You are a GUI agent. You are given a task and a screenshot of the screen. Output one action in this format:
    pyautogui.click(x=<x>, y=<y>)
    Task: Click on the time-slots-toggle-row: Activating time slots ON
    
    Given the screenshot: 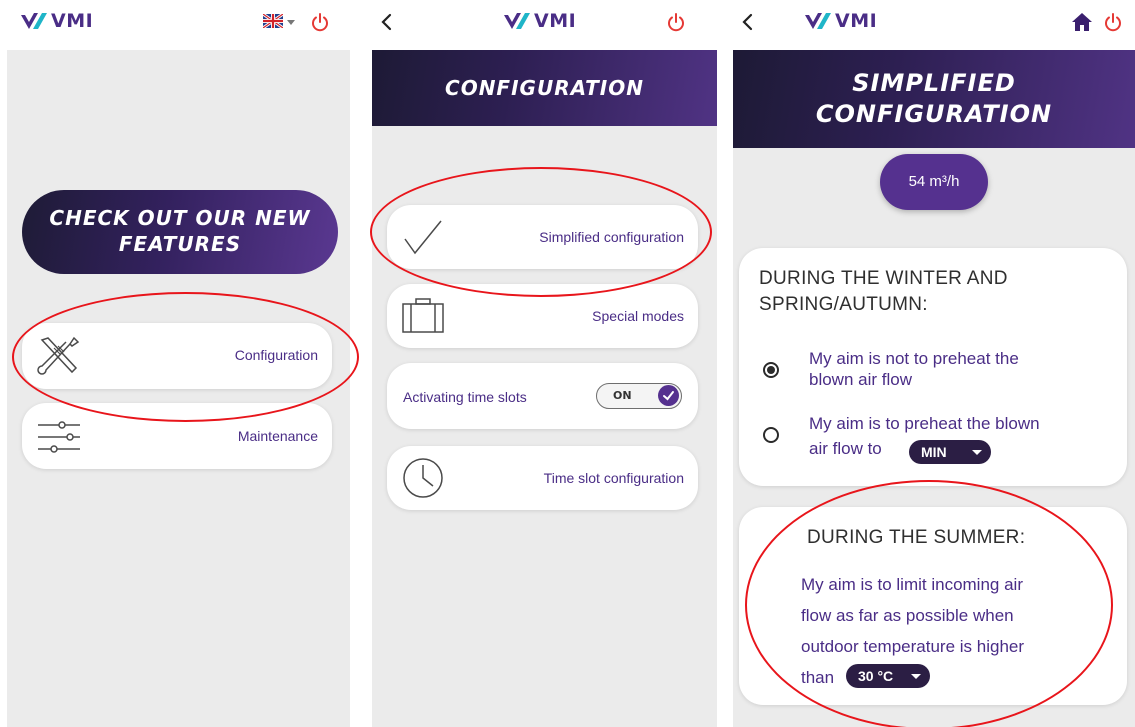 What is the action you would take?
    pyautogui.click(x=542, y=396)
    